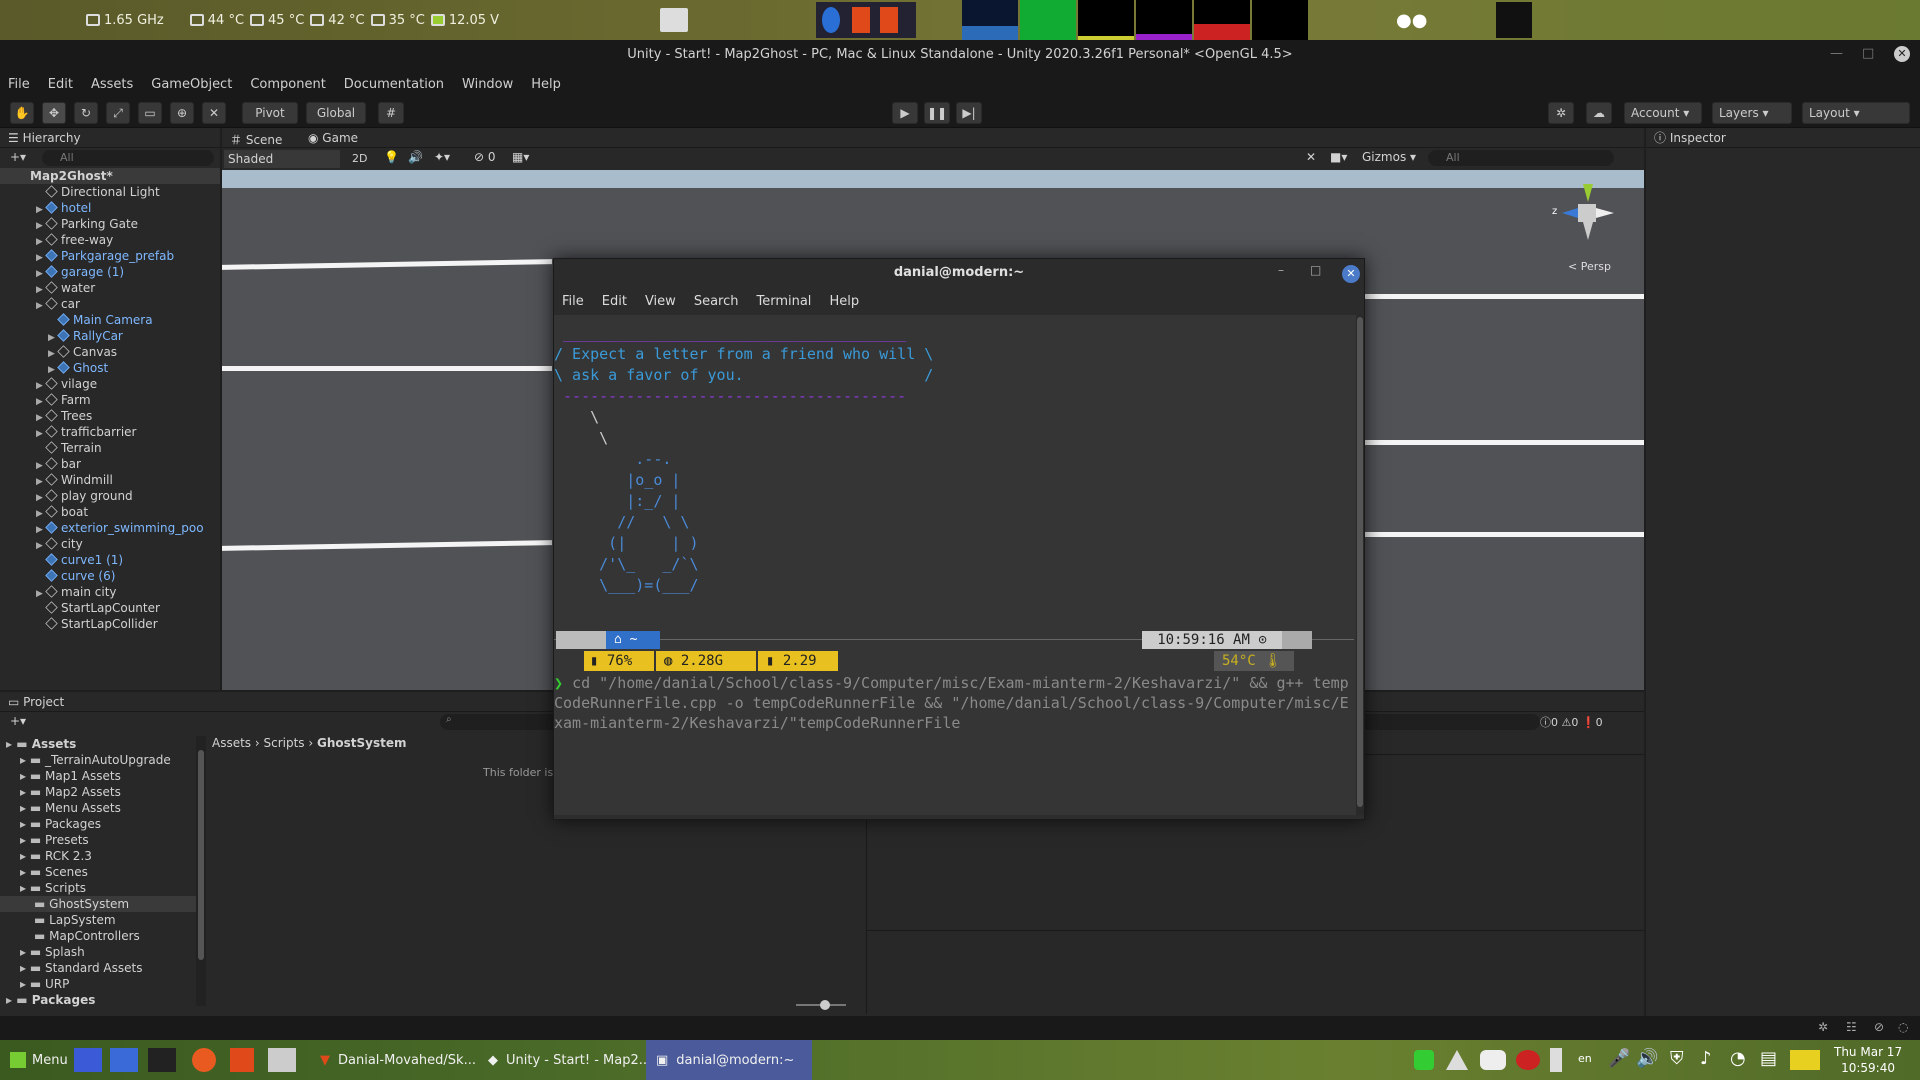 This screenshot has width=1920, height=1080. I want to click on files-icon, so click(124, 1060).